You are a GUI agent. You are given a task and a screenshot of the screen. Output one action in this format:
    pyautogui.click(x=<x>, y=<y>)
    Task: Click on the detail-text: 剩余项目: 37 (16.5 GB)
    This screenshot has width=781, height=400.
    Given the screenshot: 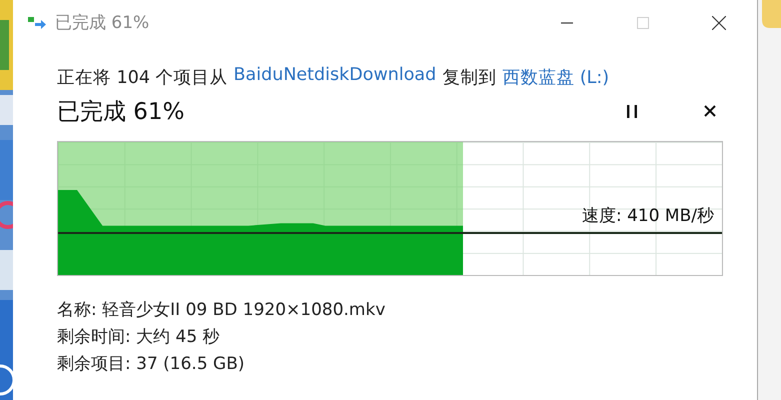 What is the action you would take?
    pyautogui.click(x=151, y=364)
    